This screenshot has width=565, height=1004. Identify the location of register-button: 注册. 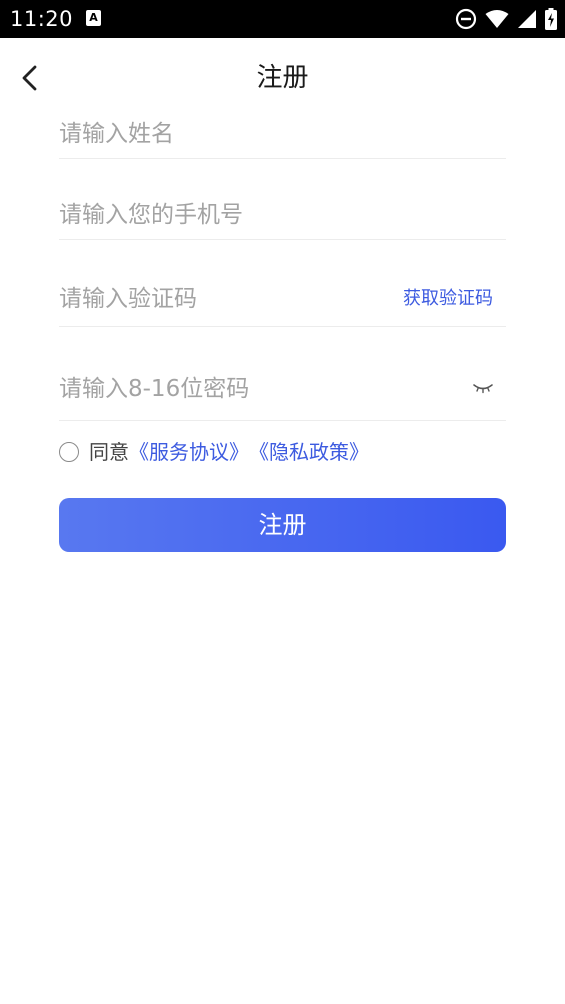
(282, 525).